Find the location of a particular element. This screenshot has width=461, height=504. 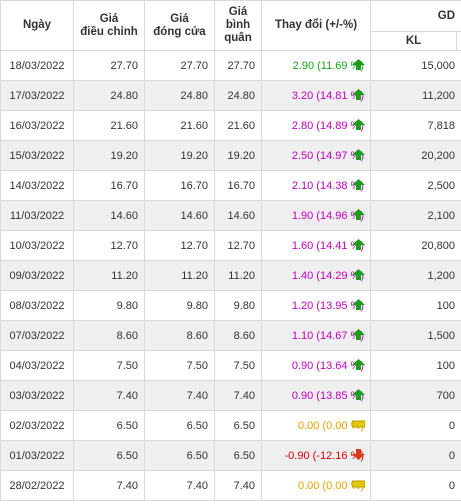

average-price-cell: 14.60 is located at coordinates (238, 215).